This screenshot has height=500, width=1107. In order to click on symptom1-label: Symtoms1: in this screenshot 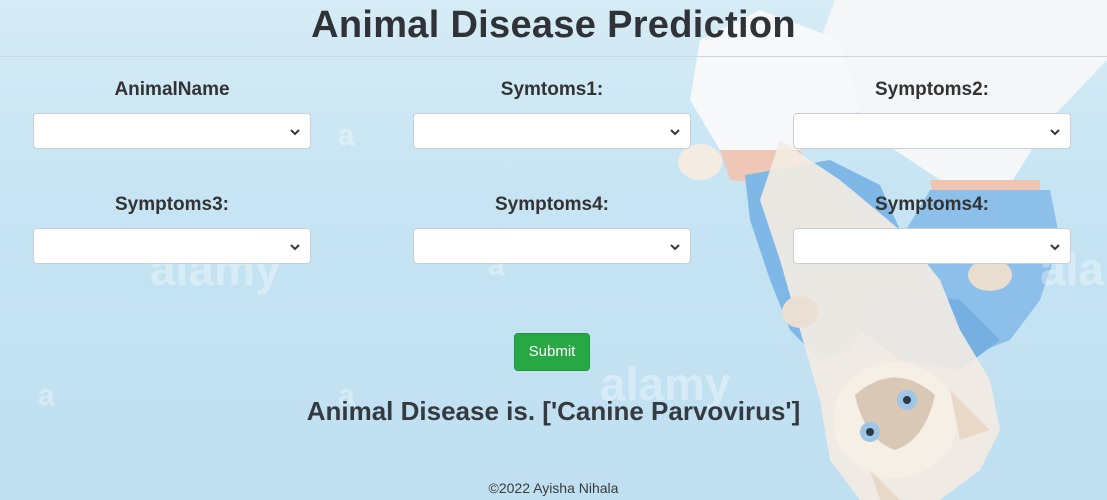, I will do `click(552, 89)`.